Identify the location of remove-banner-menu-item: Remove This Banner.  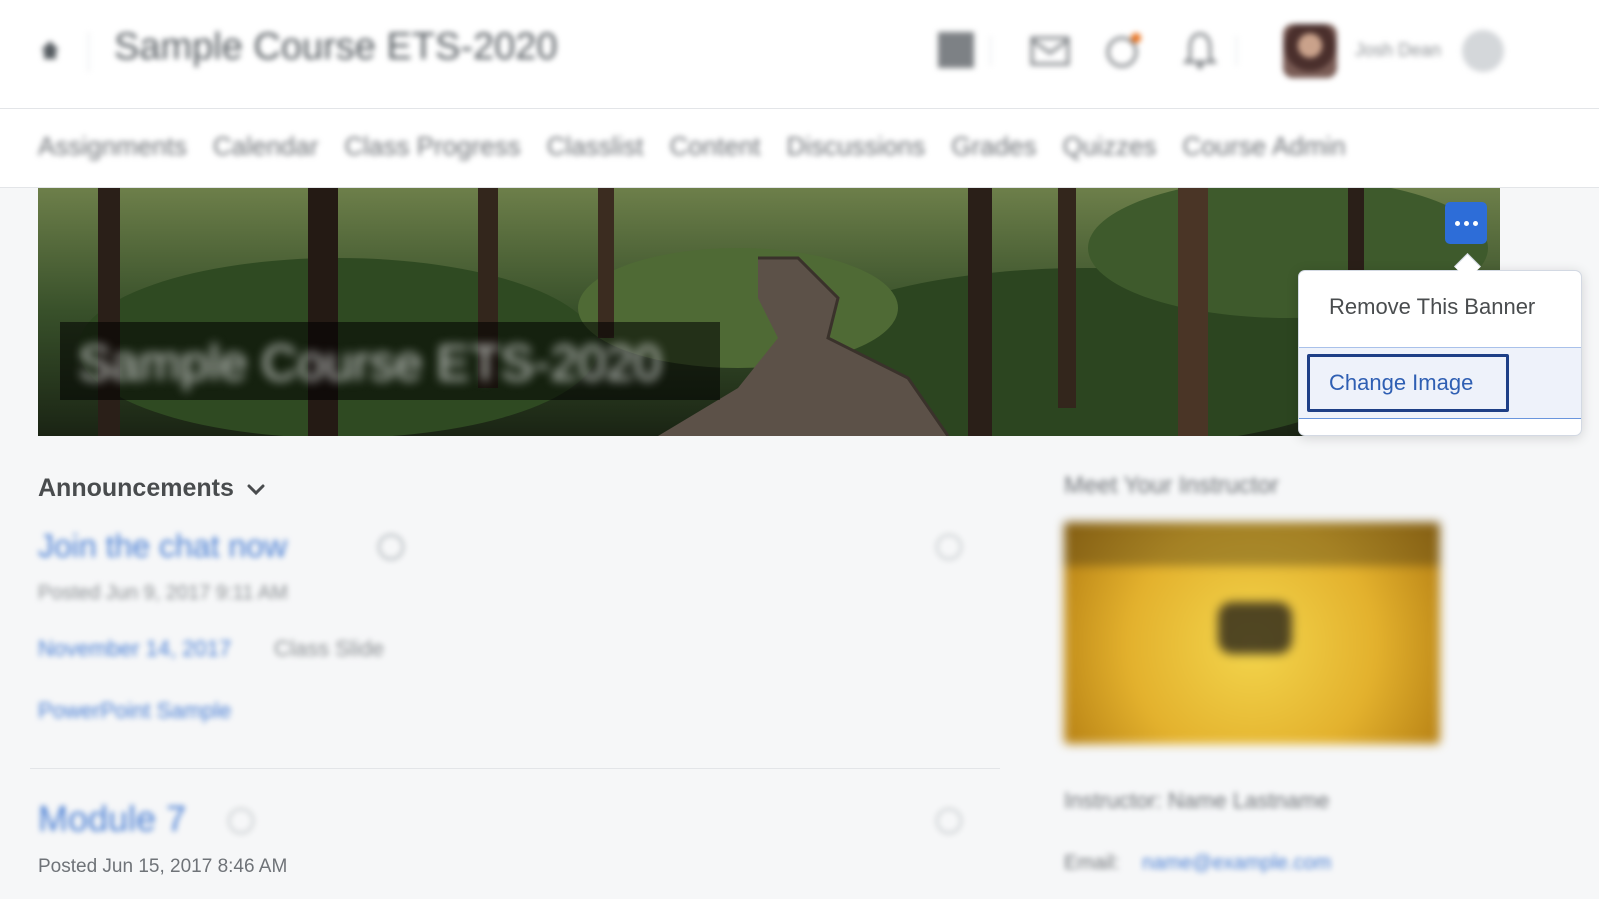
(1440, 309).